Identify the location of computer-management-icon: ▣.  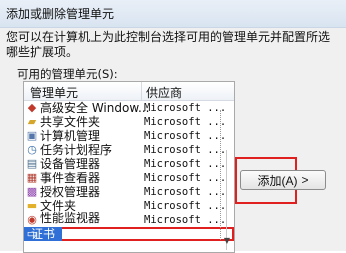
(32, 135).